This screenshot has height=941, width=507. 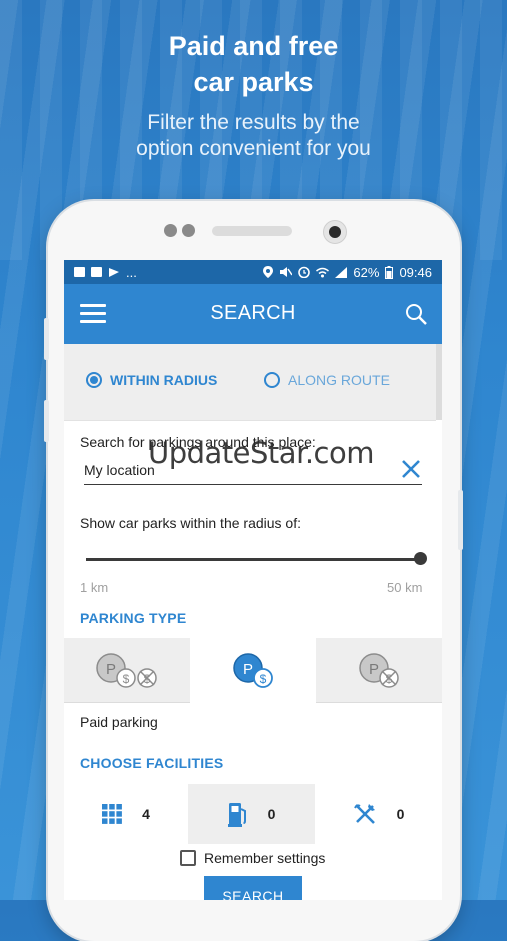 I want to click on radio-within-radius-label: WITHIN RADIUS, so click(x=164, y=380).